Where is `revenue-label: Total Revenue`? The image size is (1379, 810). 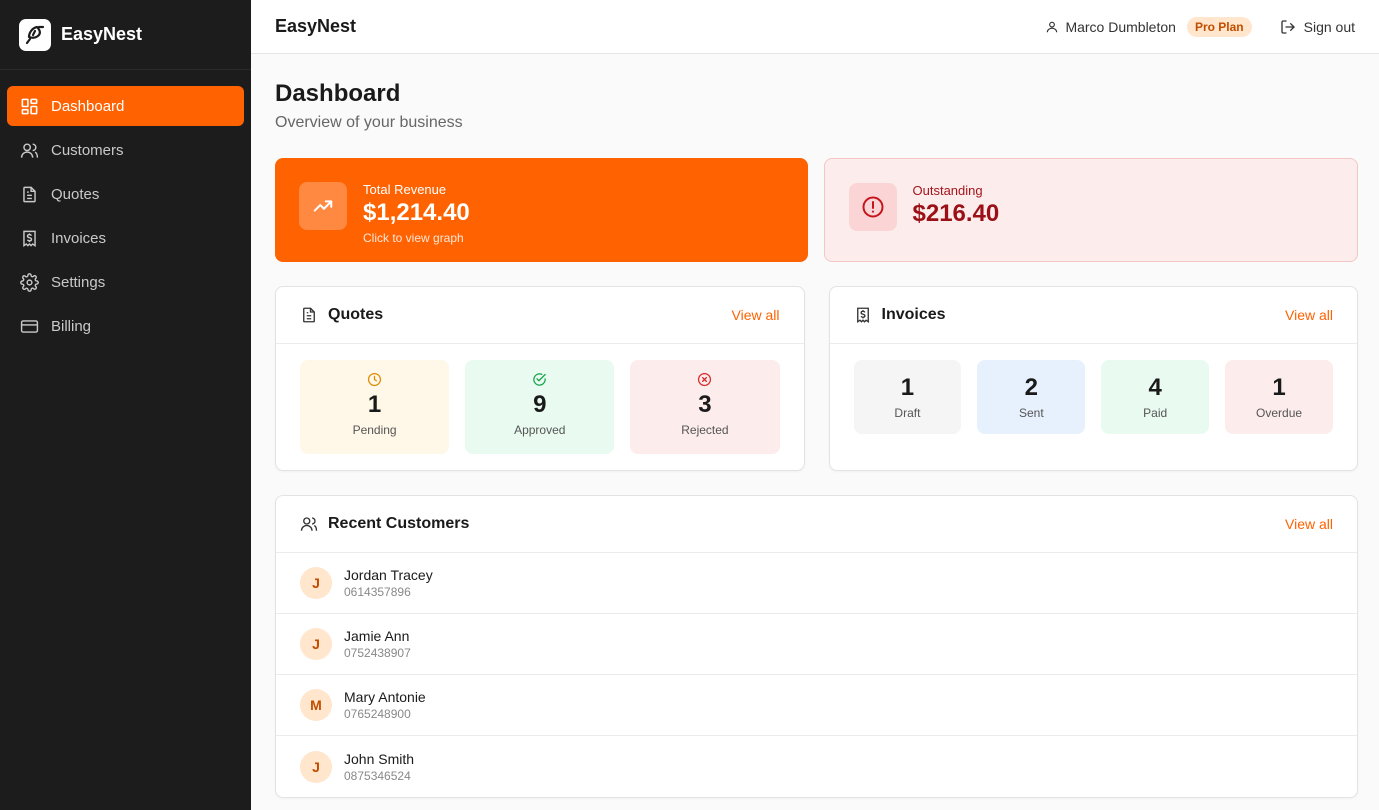 revenue-label: Total Revenue is located at coordinates (405, 189).